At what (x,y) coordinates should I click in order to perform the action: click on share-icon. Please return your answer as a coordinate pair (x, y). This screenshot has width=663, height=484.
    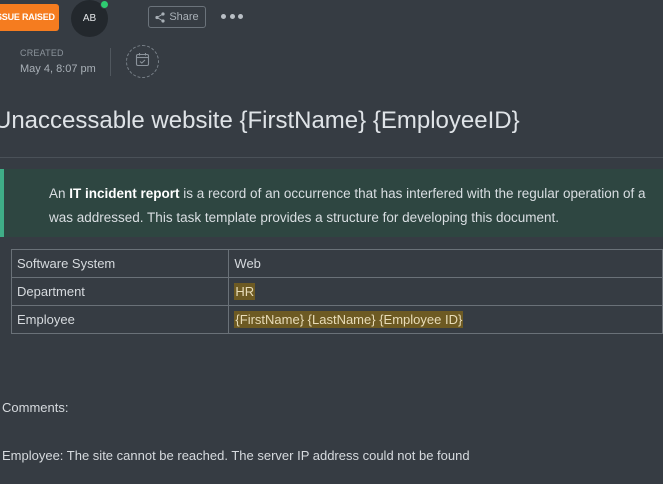
    Looking at the image, I should click on (160, 17).